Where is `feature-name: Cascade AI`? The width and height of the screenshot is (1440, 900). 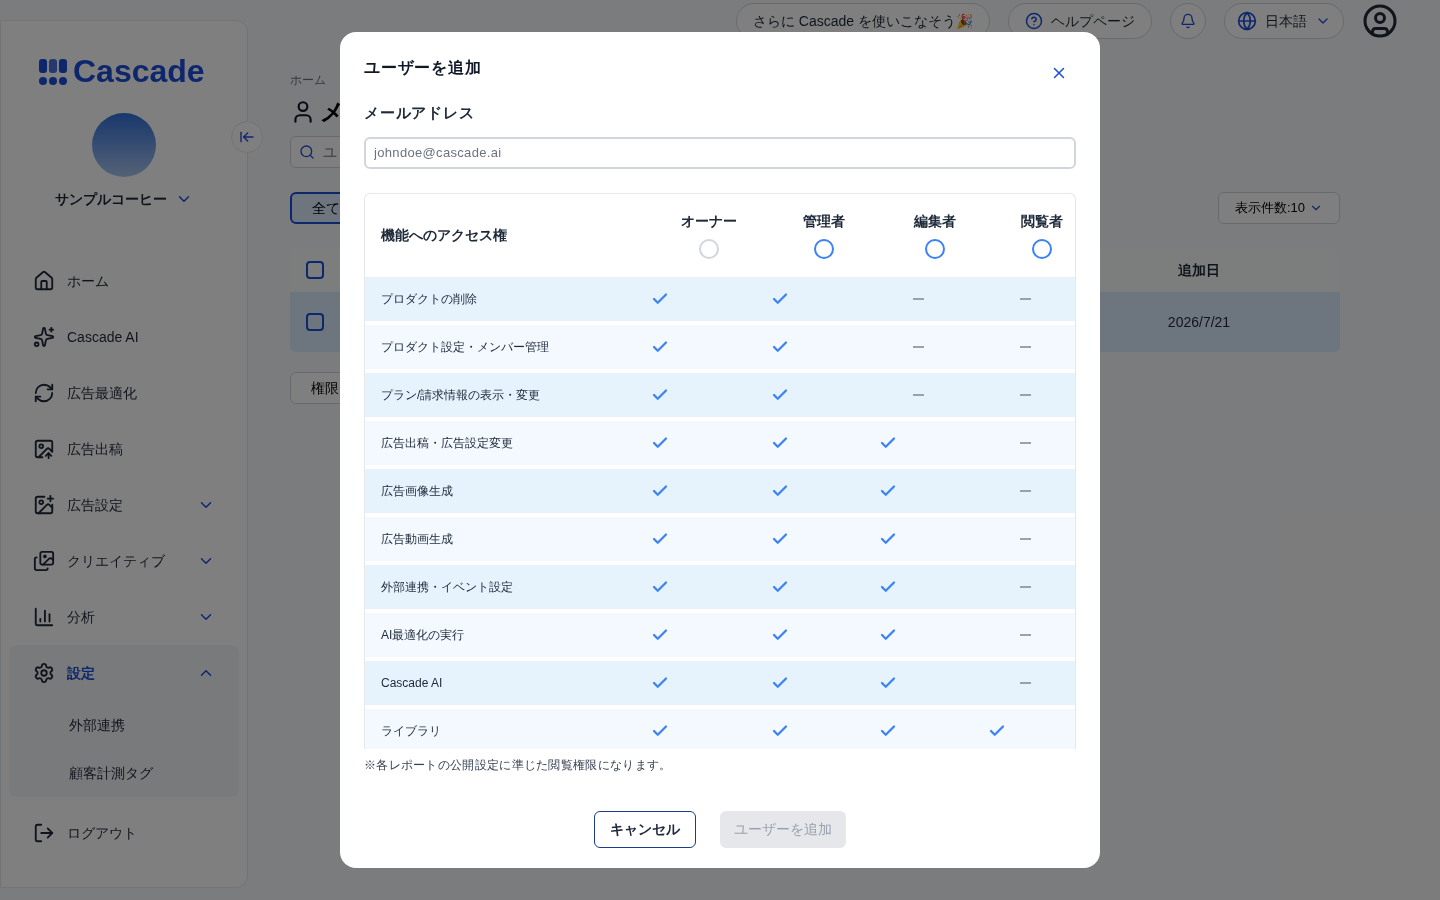 feature-name: Cascade AI is located at coordinates (412, 682).